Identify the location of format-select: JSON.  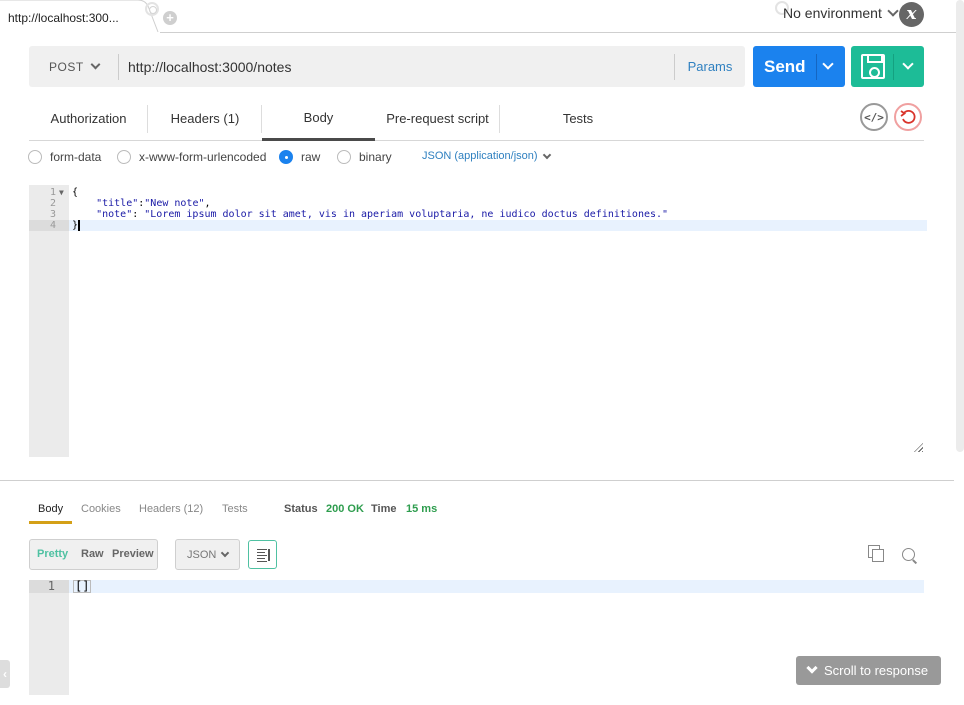
(207, 554).